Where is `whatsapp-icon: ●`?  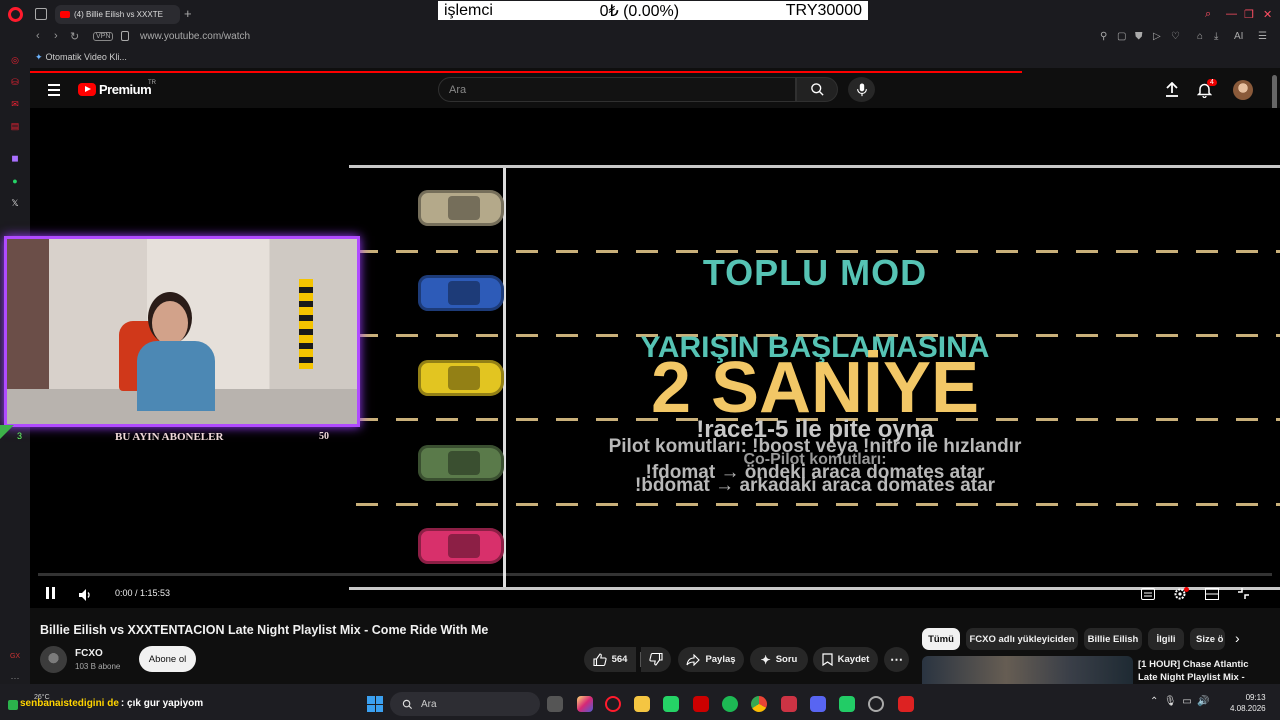 whatsapp-icon: ● is located at coordinates (15, 181).